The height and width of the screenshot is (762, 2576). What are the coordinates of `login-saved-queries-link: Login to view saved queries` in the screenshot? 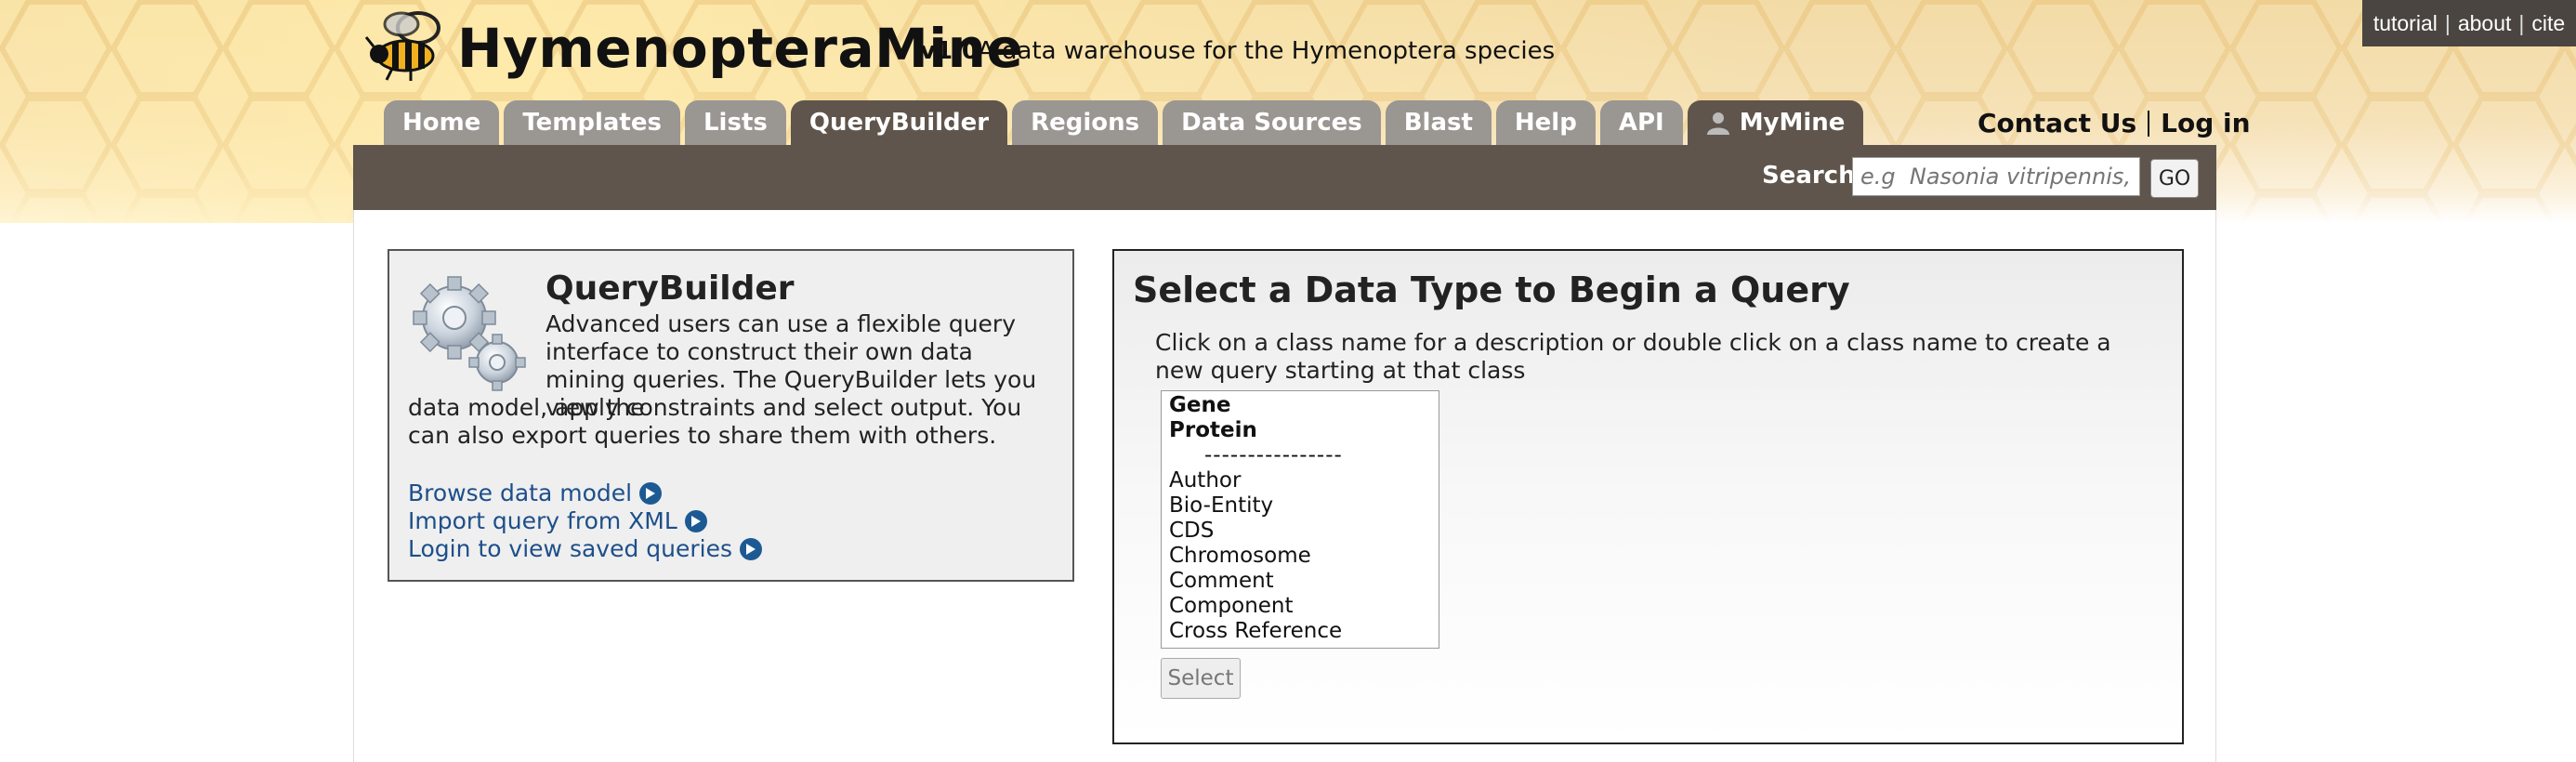 It's located at (585, 549).